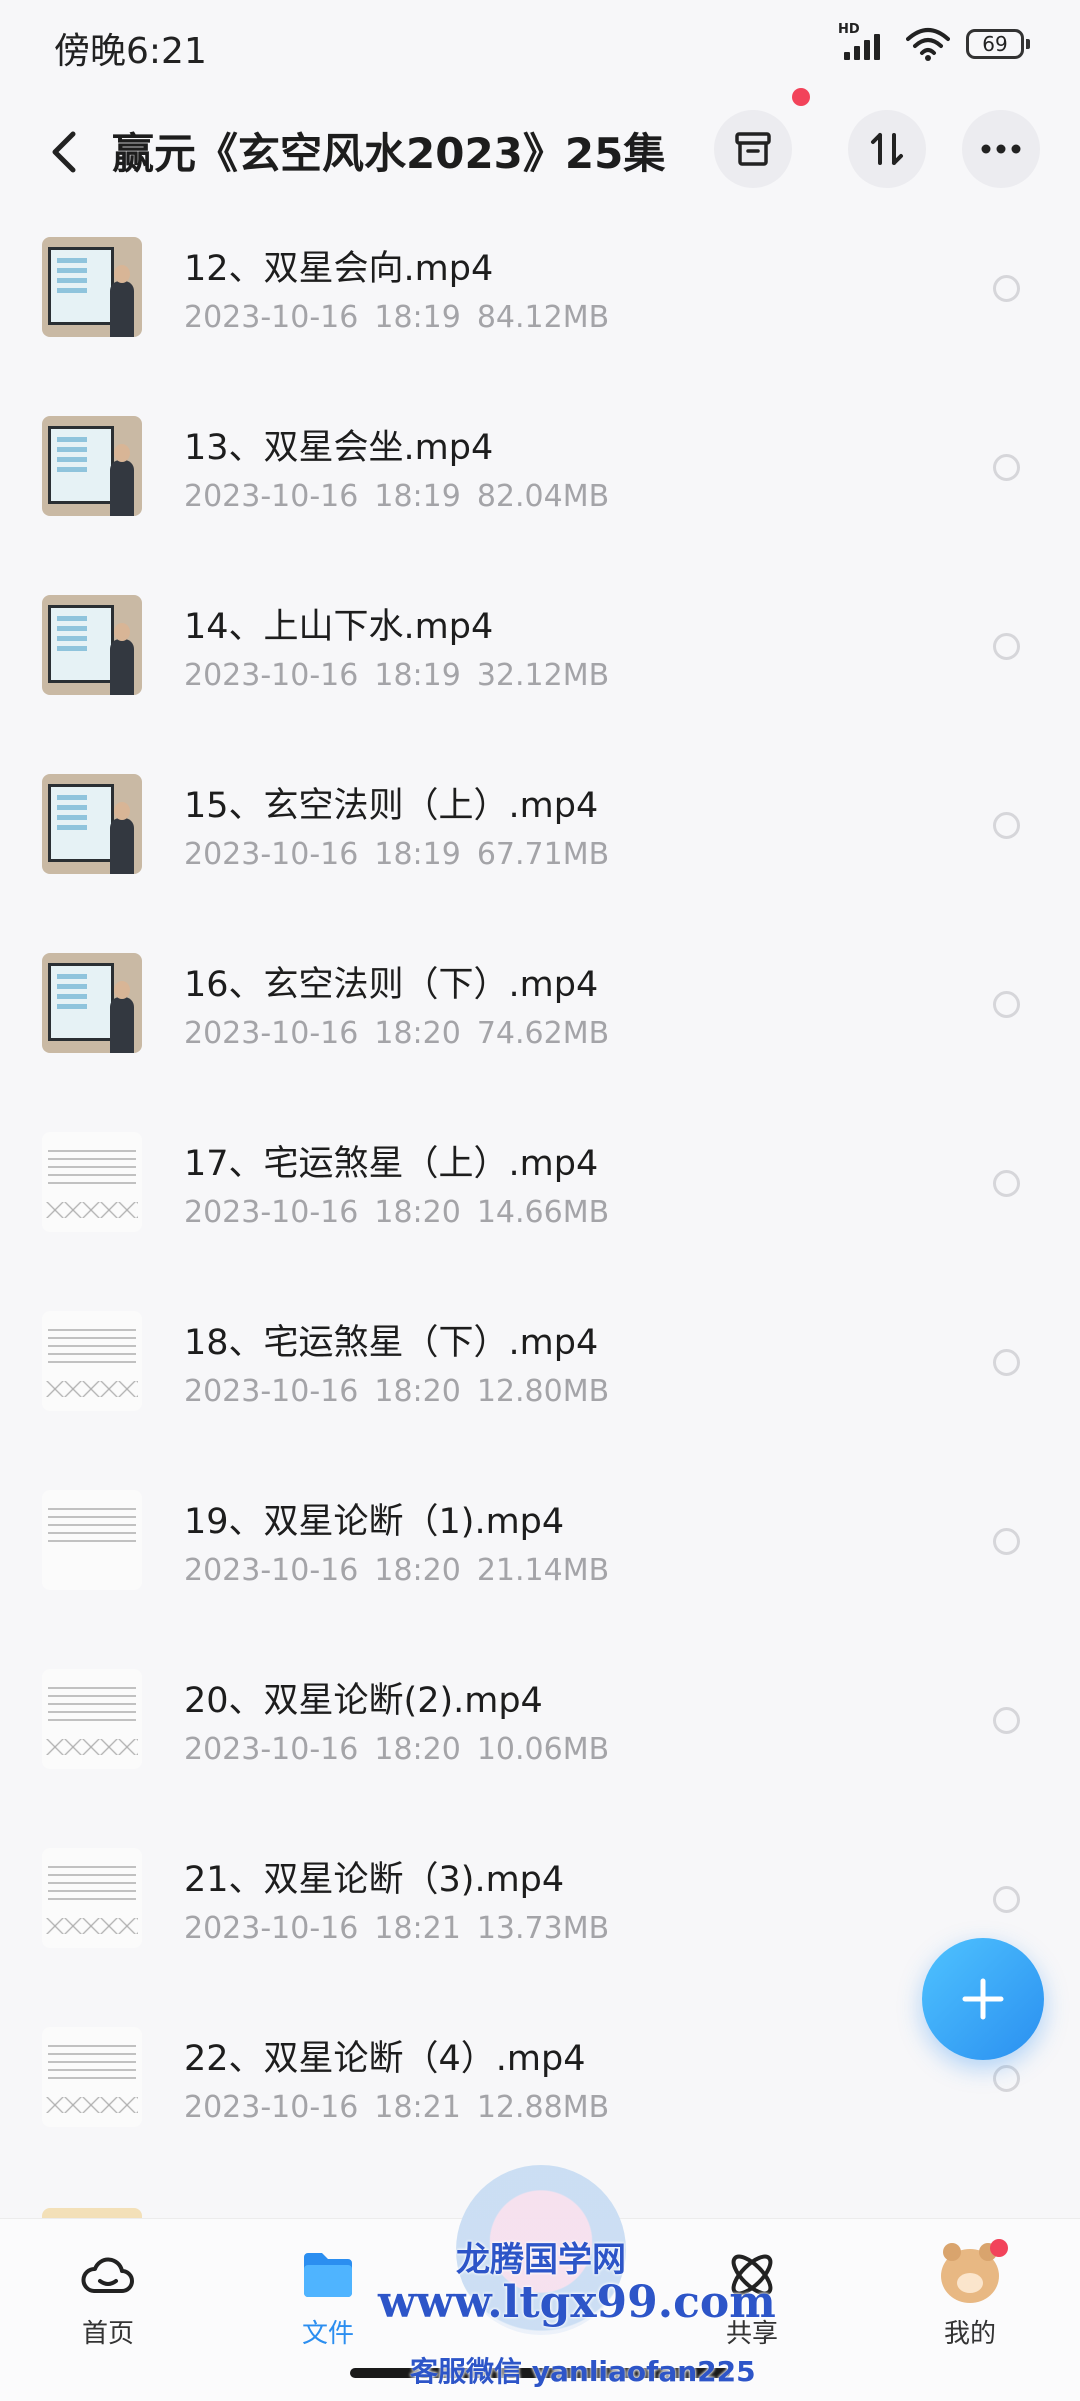 The width and height of the screenshot is (1080, 2401). What do you see at coordinates (541, 2260) in the screenshot?
I see `watermark-site-name: 龙腾国学网` at bounding box center [541, 2260].